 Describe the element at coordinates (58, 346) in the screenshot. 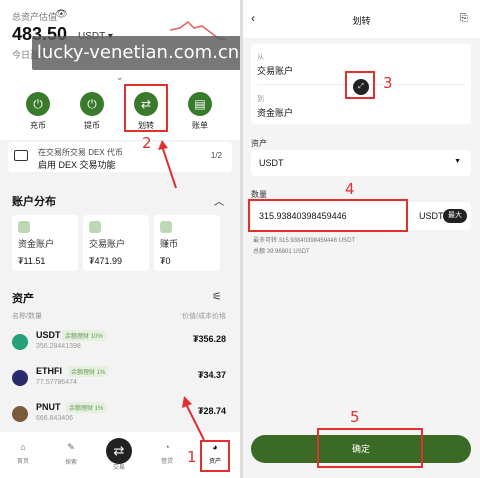

I see `asset-qty: 356.28441398` at that location.